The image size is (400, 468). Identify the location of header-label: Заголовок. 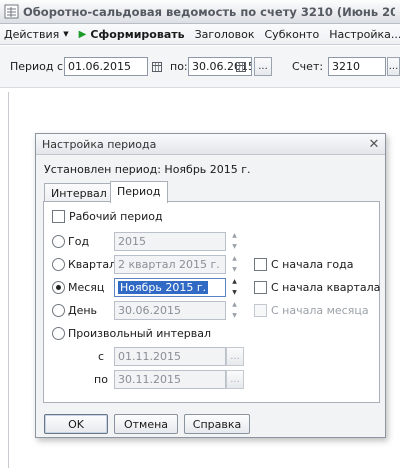
(224, 34).